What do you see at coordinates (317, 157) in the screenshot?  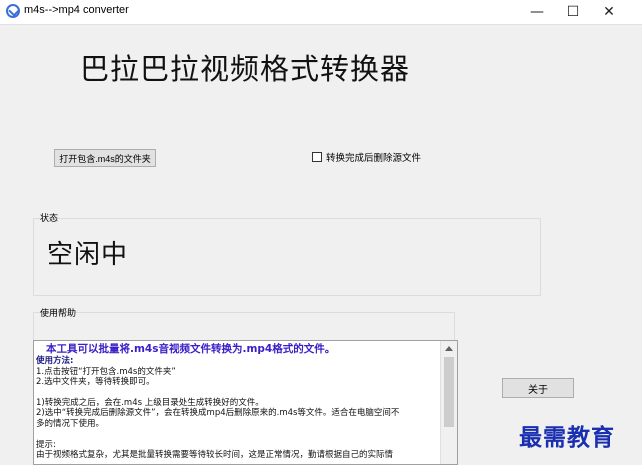 I see `checkbox-box` at bounding box center [317, 157].